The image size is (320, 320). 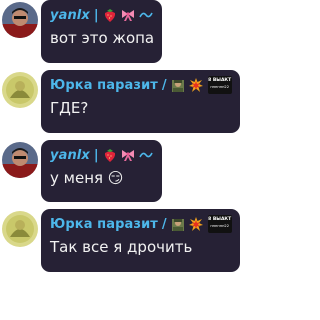 I want to click on message-text: вот это жопа, so click(x=102, y=38).